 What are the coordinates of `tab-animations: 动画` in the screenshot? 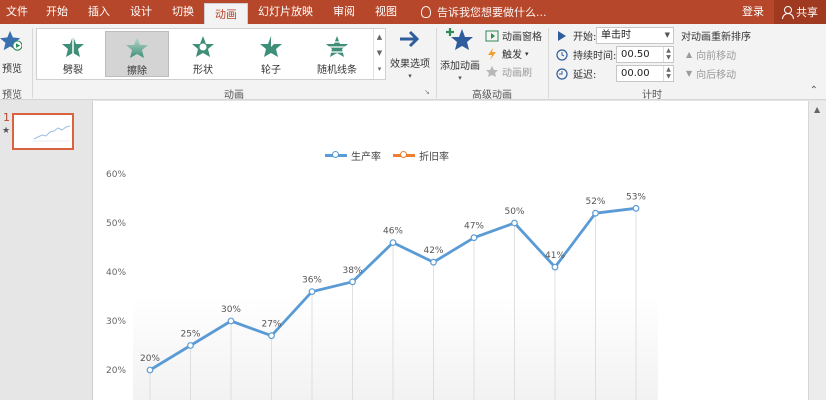 It's located at (226, 13).